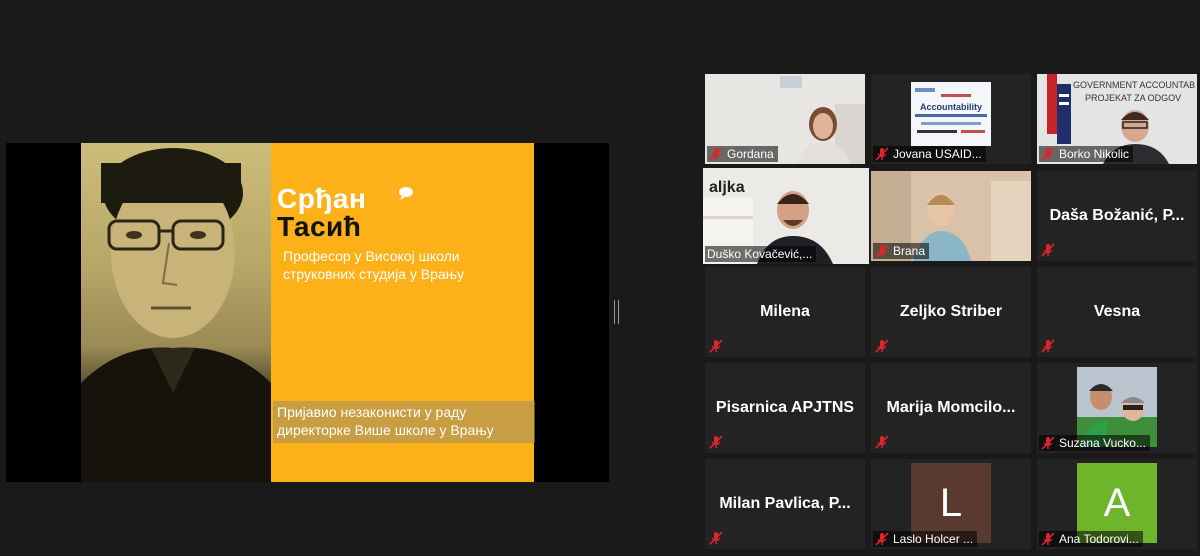 The width and height of the screenshot is (1200, 556). I want to click on participant-tile-pisarnica: Pisarnica APJTNS, so click(785, 408).